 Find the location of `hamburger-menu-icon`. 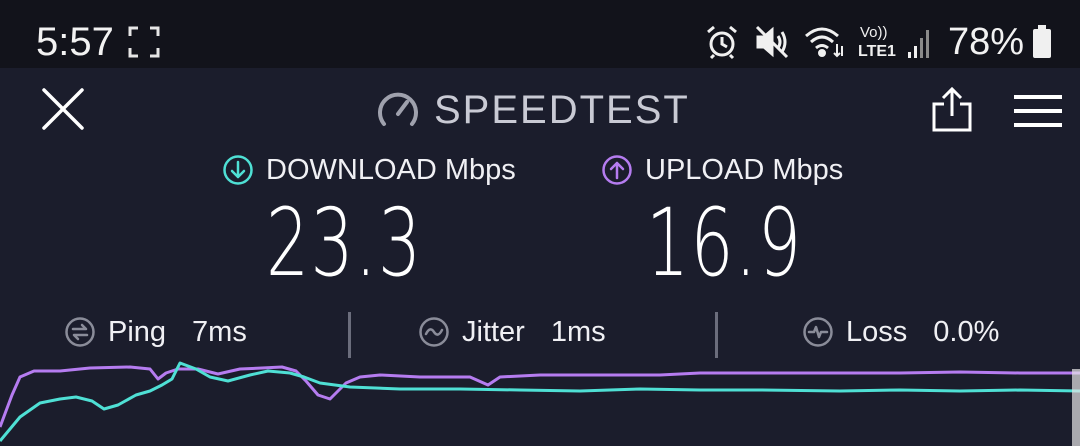

hamburger-menu-icon is located at coordinates (1038, 111).